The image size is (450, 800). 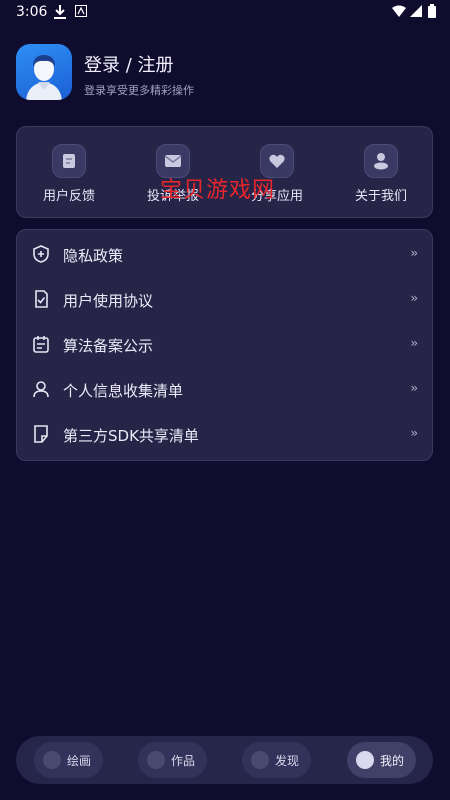 What do you see at coordinates (287, 761) in the screenshot?
I see `tab-label: 发现` at bounding box center [287, 761].